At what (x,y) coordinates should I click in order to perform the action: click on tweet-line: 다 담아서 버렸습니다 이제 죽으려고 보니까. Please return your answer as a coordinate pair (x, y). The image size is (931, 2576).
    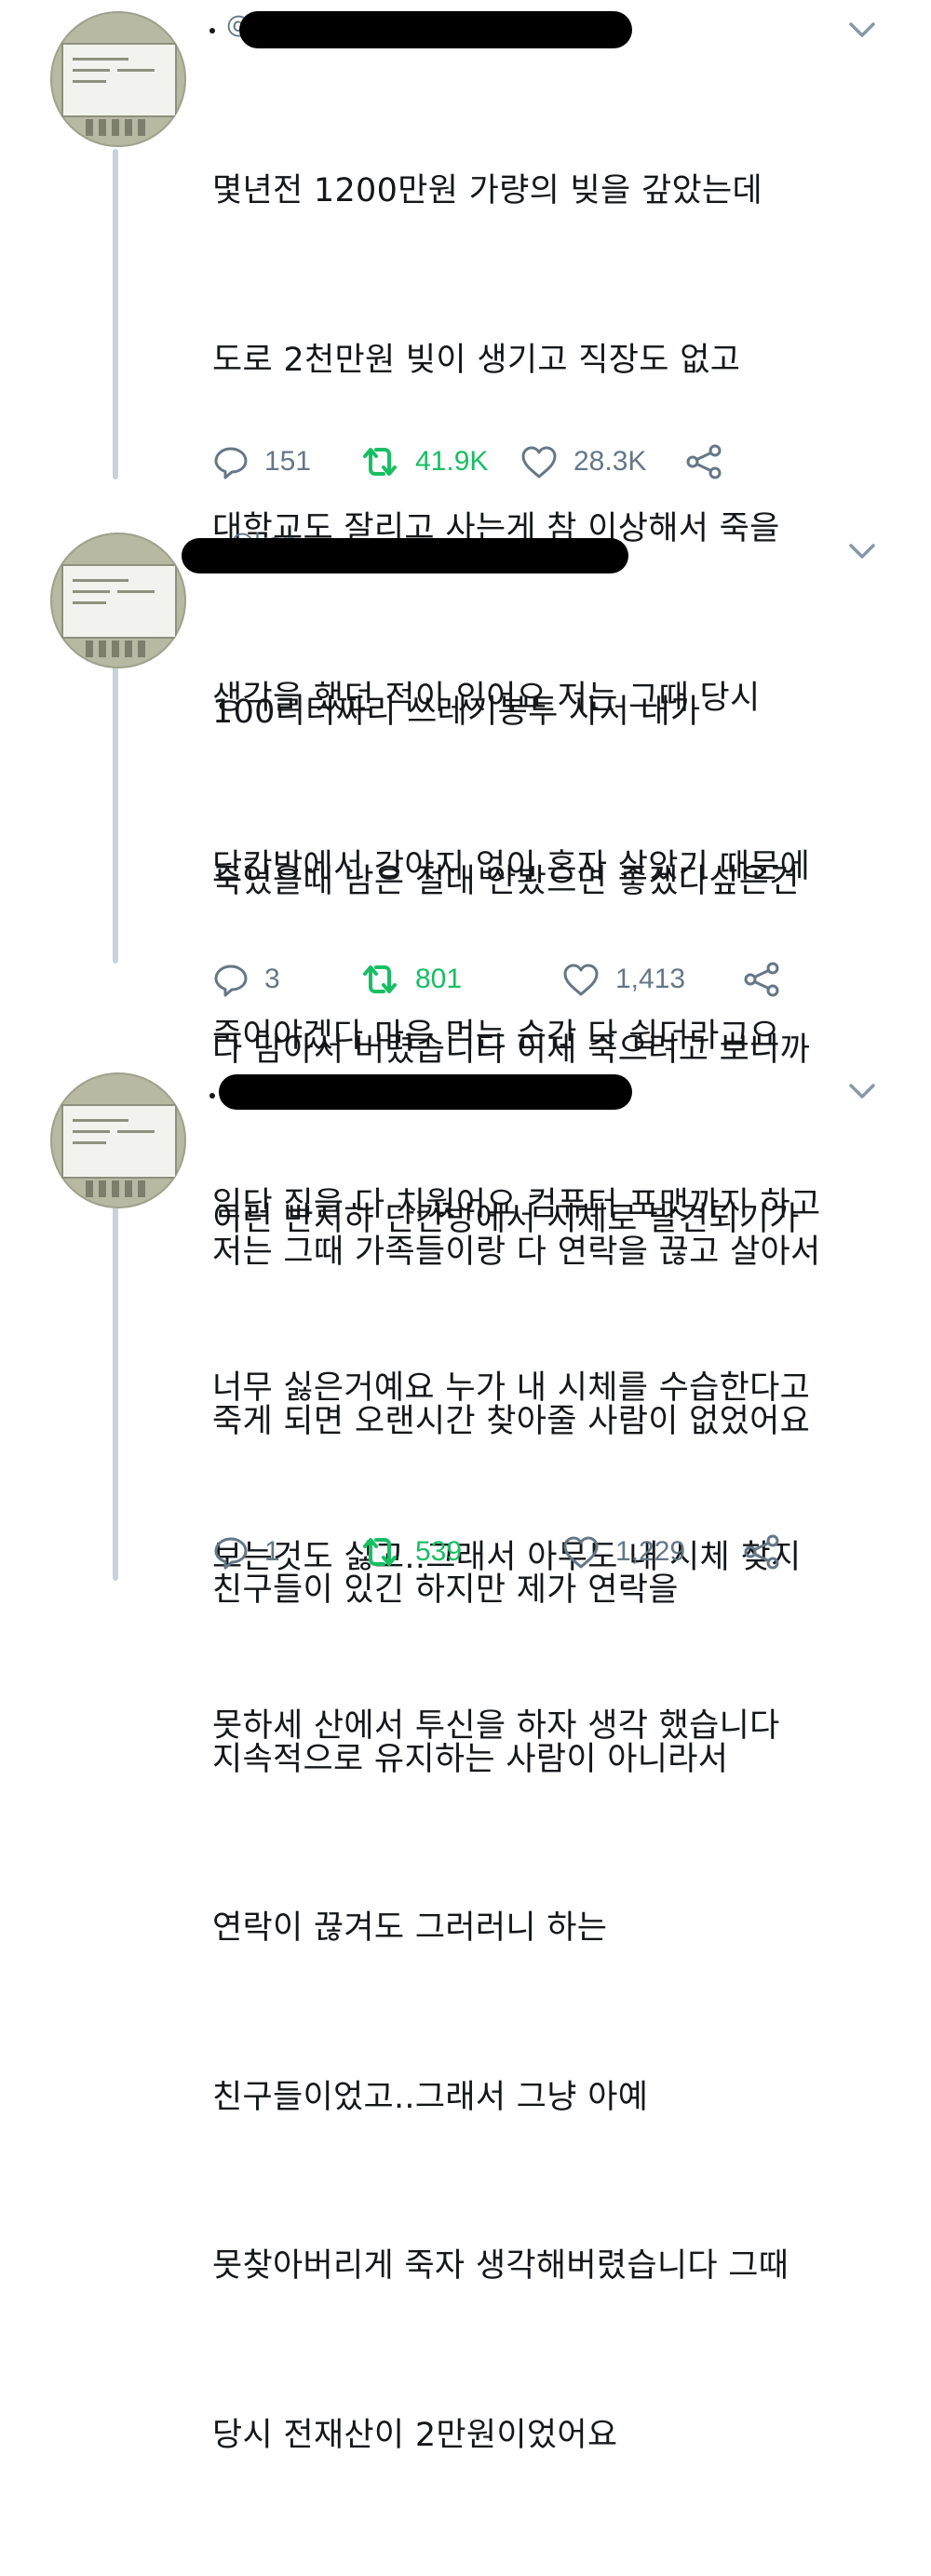
    Looking at the image, I should click on (511, 1050).